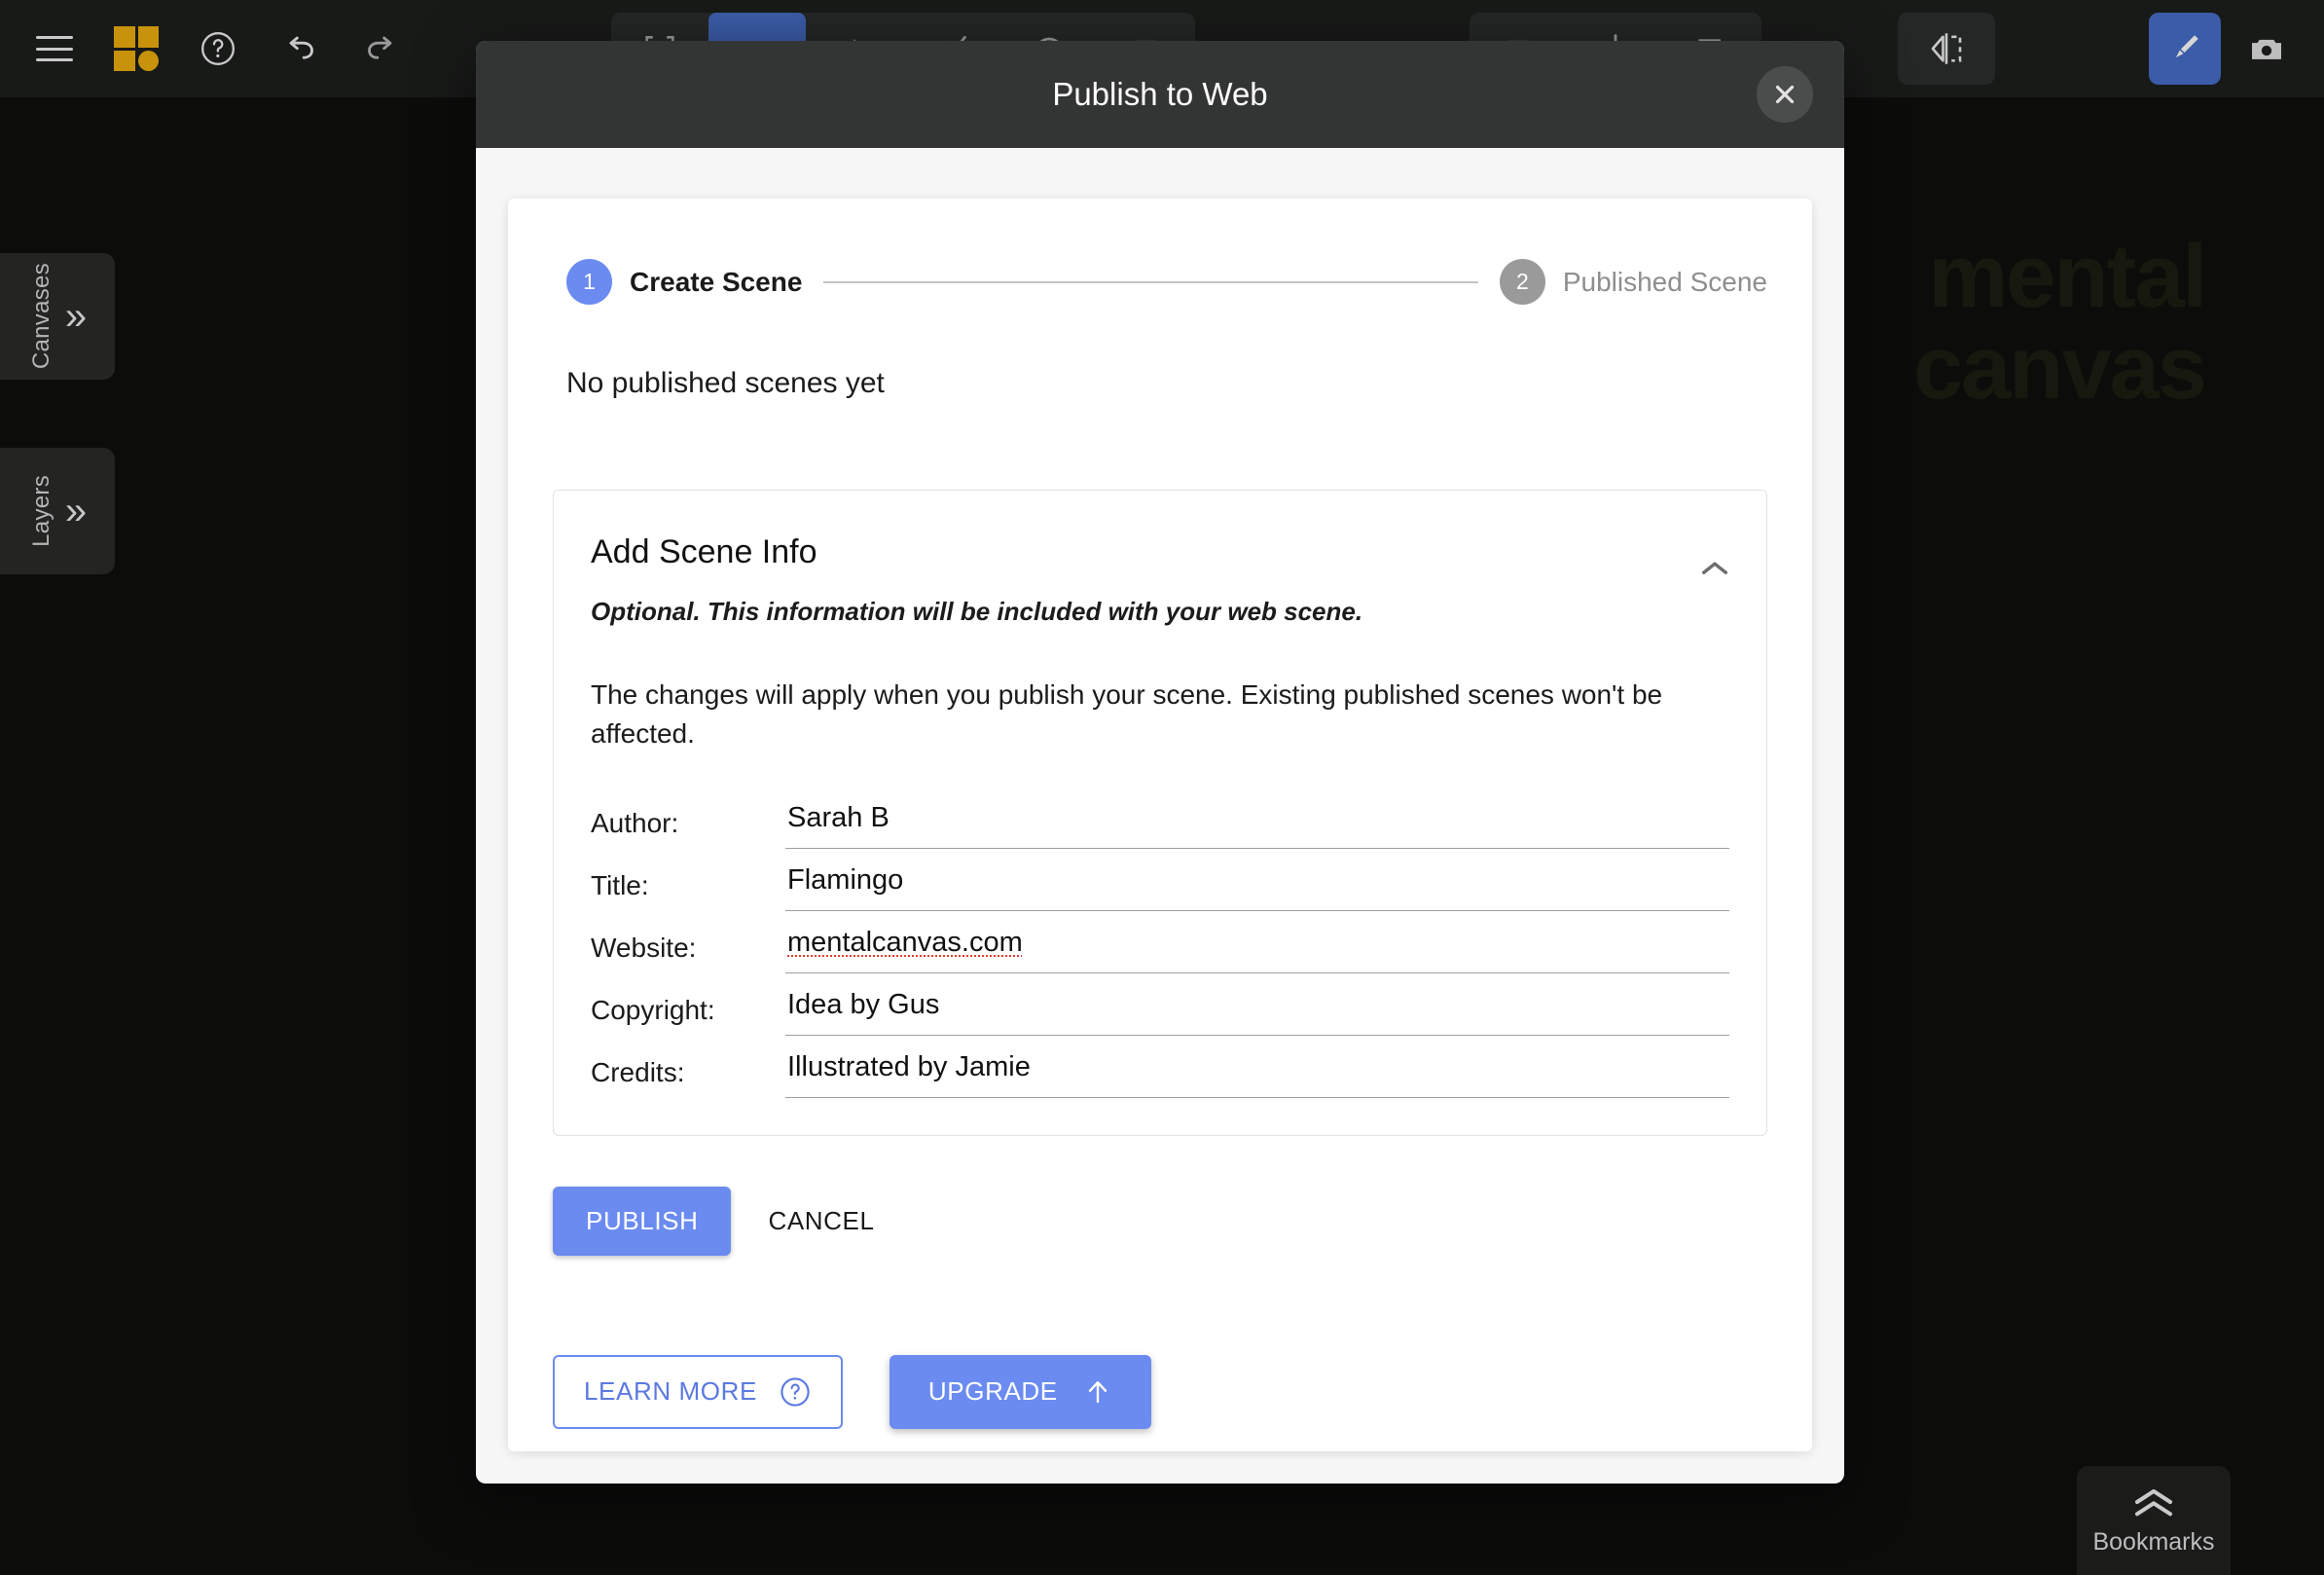 Image resolution: width=2324 pixels, height=1575 pixels. I want to click on publish-button: PUBLISH, so click(642, 1221).